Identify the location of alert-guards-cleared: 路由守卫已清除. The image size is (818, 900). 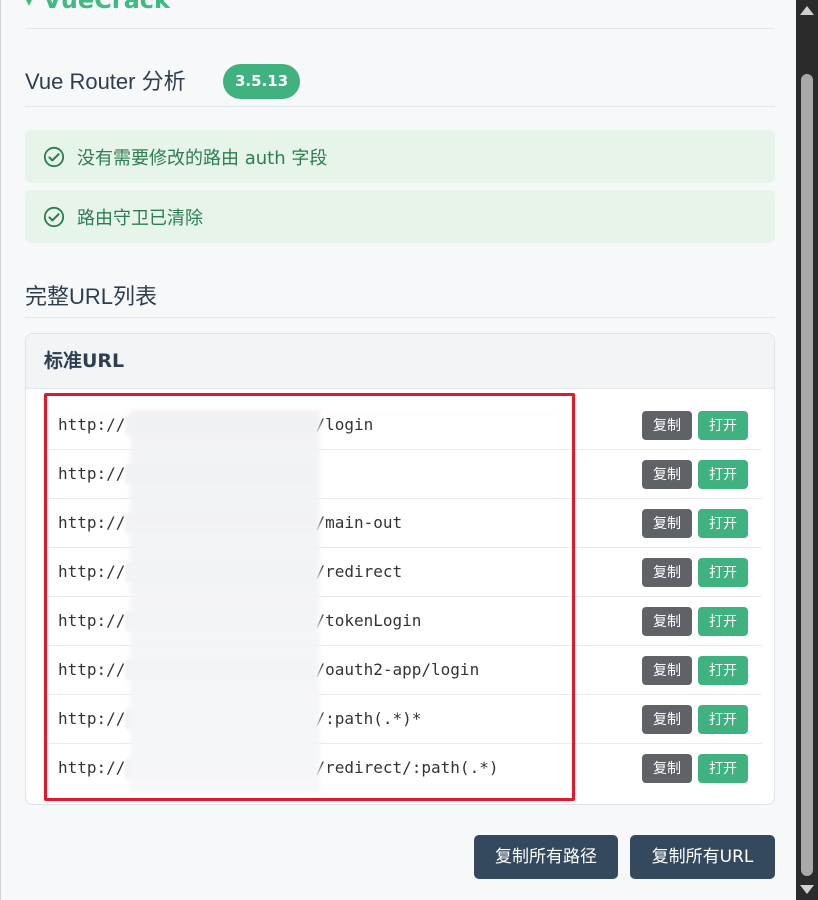
(400, 216).